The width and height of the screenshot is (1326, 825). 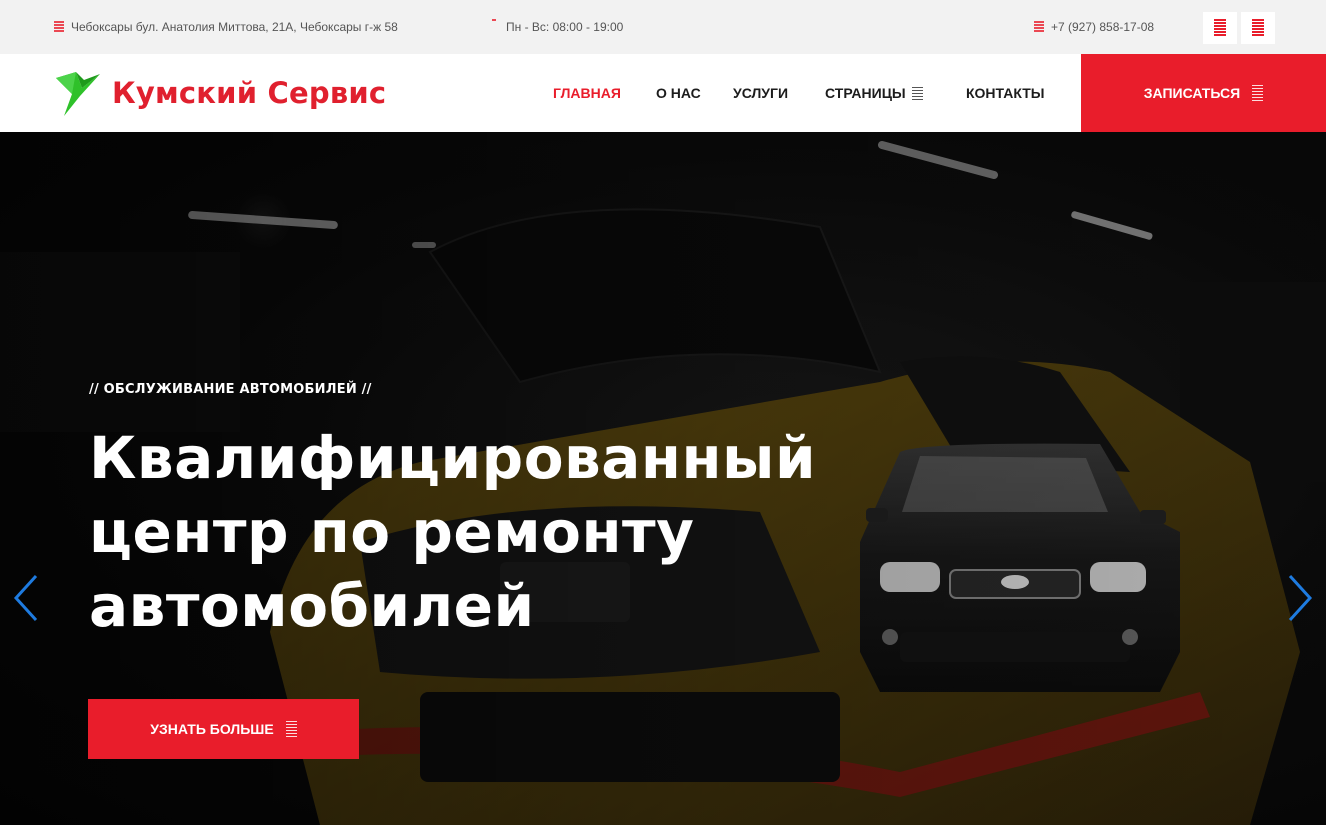 I want to click on nav-item-about: О НАС, so click(x=678, y=93).